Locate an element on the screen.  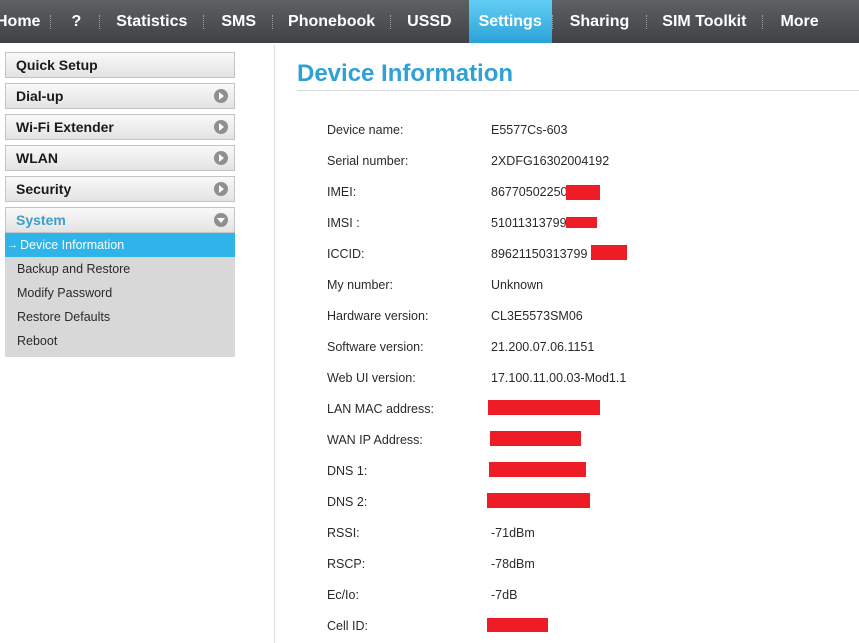
info-value: Unknown is located at coordinates (517, 285).